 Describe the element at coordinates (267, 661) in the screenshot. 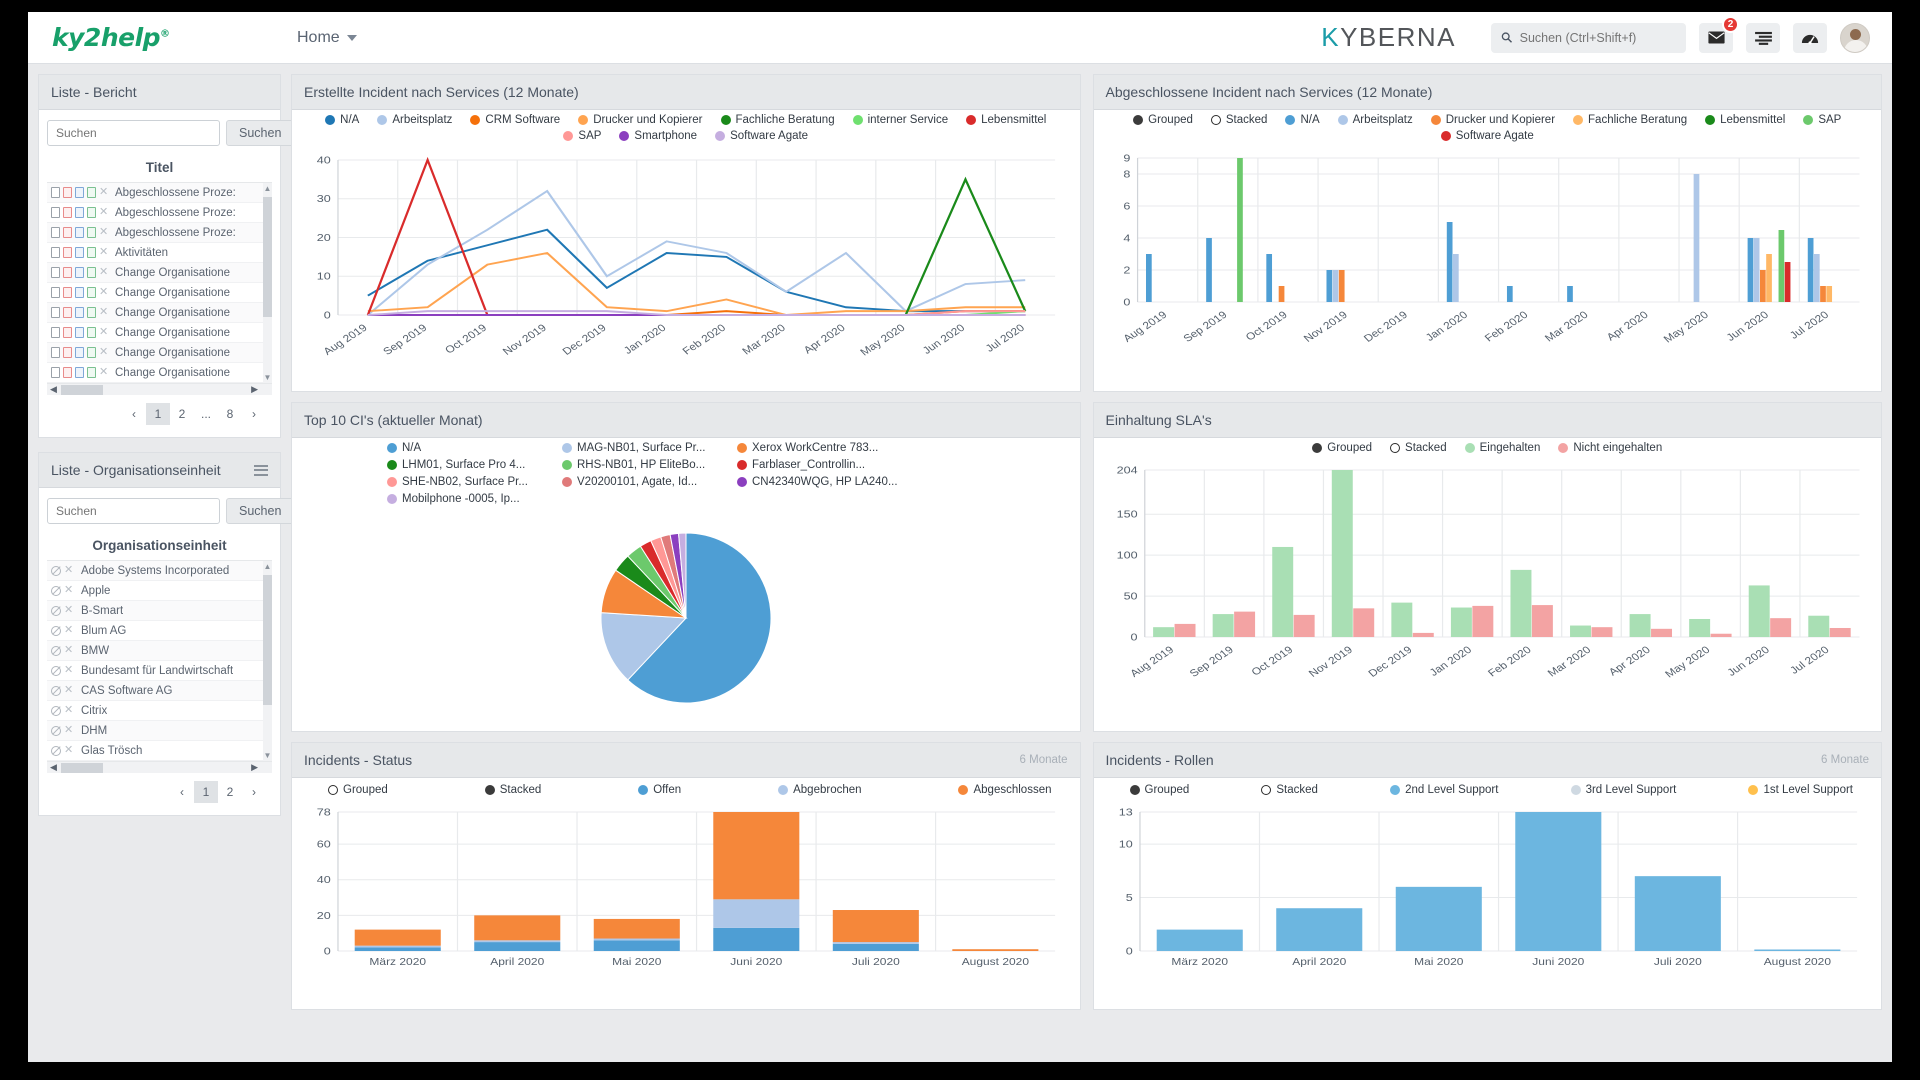

I see `org-vertical-scrollbar: ▲ ▼` at that location.